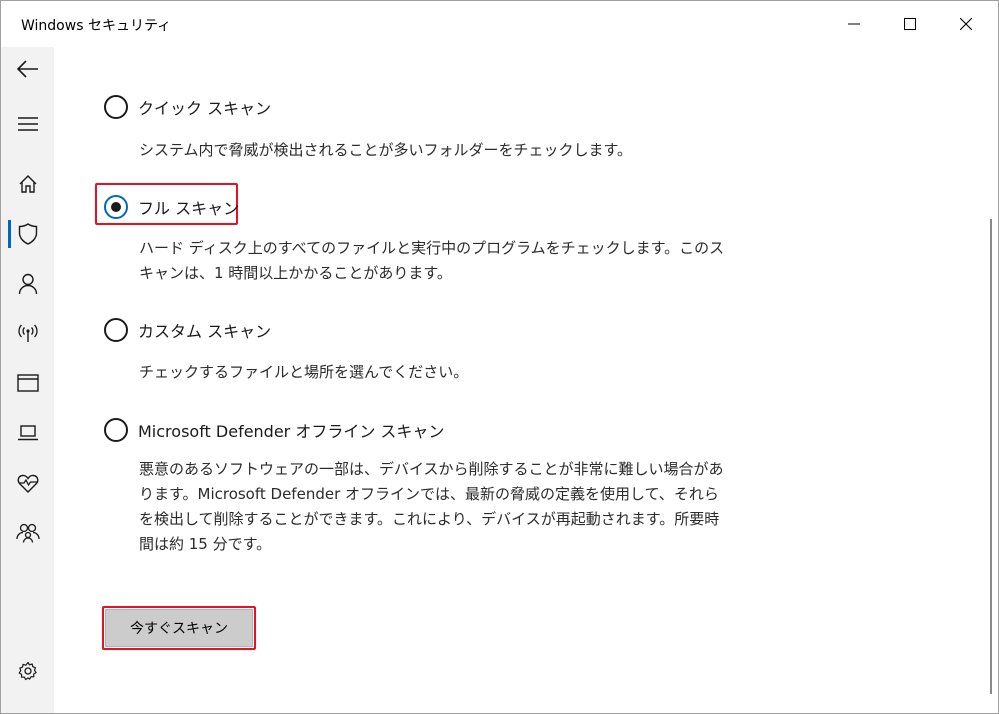 The height and width of the screenshot is (714, 999). I want to click on shield-icon, so click(27, 234).